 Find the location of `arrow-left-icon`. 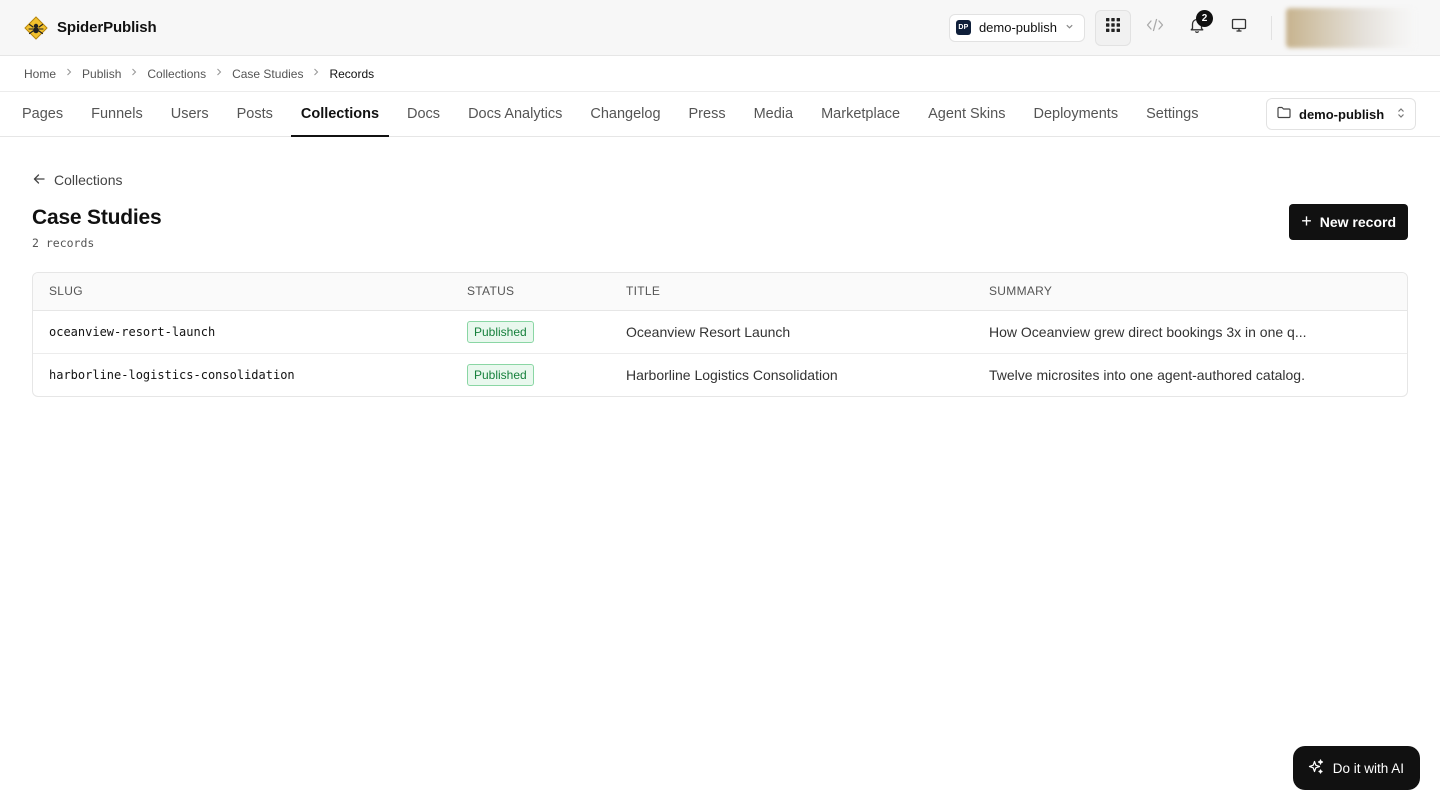

arrow-left-icon is located at coordinates (39, 180).